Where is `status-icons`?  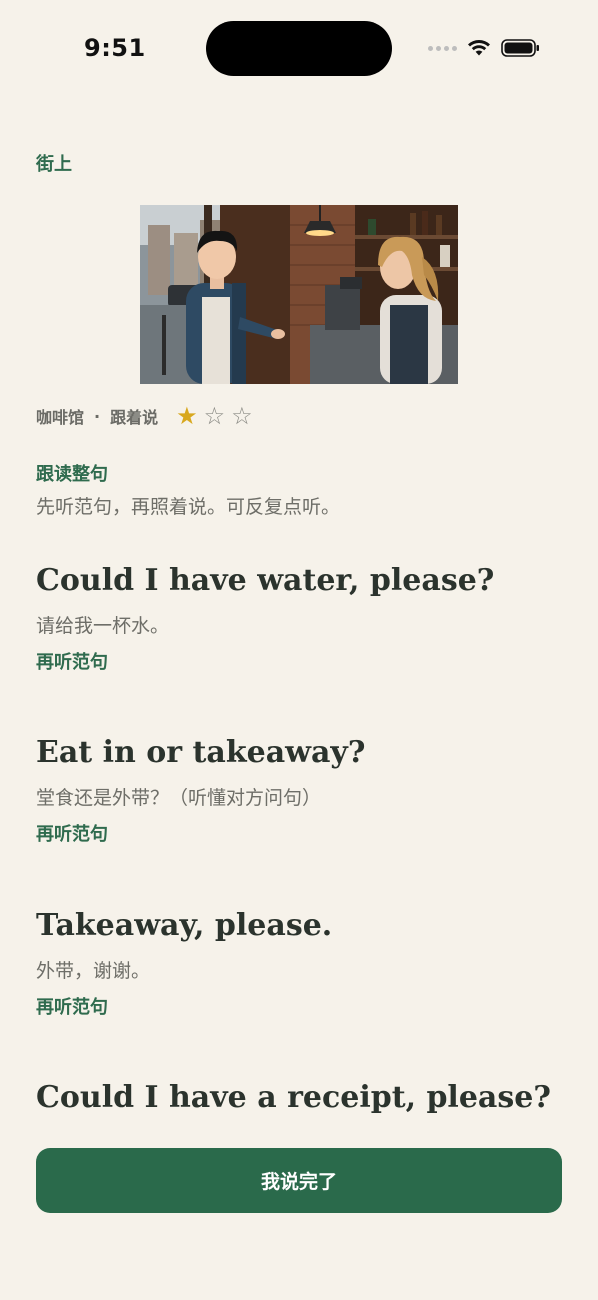
status-icons is located at coordinates (484, 48).